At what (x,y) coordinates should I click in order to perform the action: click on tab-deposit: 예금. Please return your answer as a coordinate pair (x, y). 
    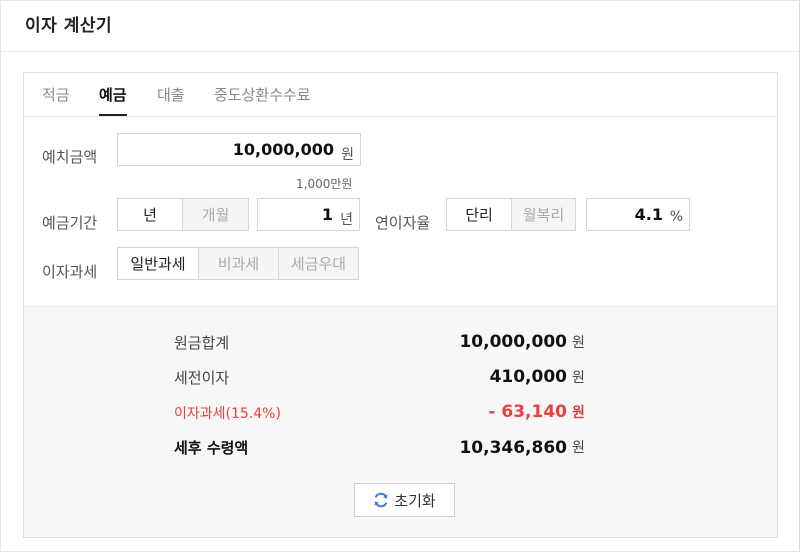
    Looking at the image, I should click on (113, 100).